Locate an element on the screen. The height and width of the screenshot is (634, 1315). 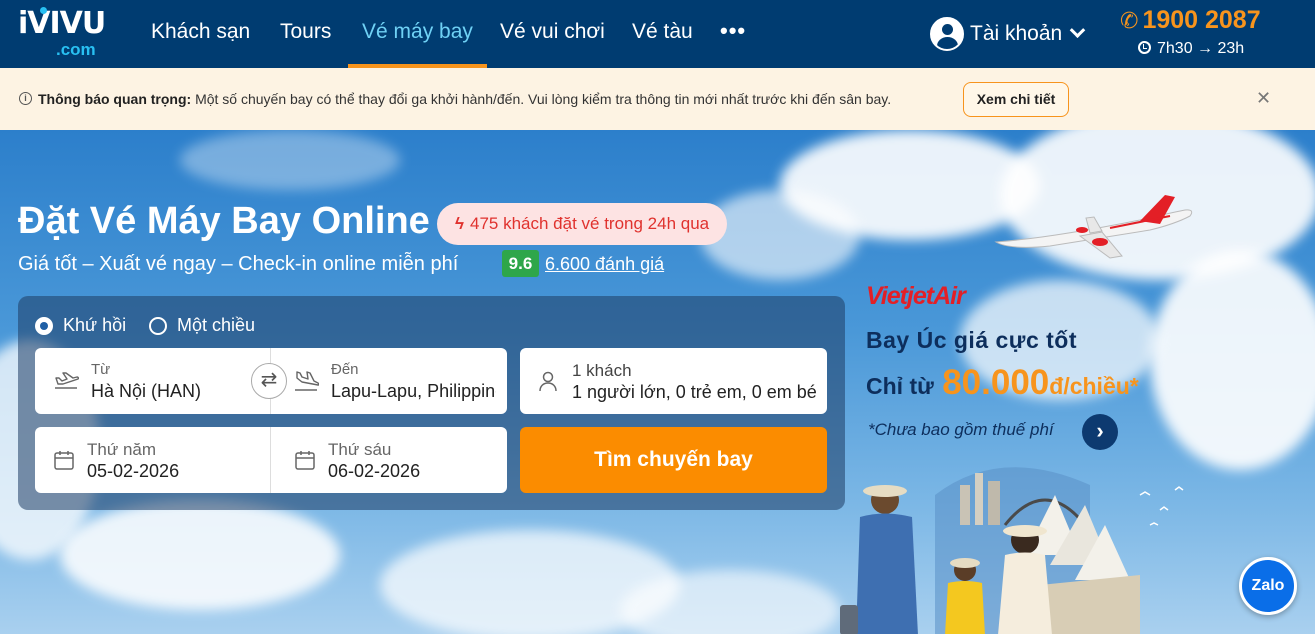
to-value: Lapu-Lapu, Philippines is located at coordinates (413, 391).